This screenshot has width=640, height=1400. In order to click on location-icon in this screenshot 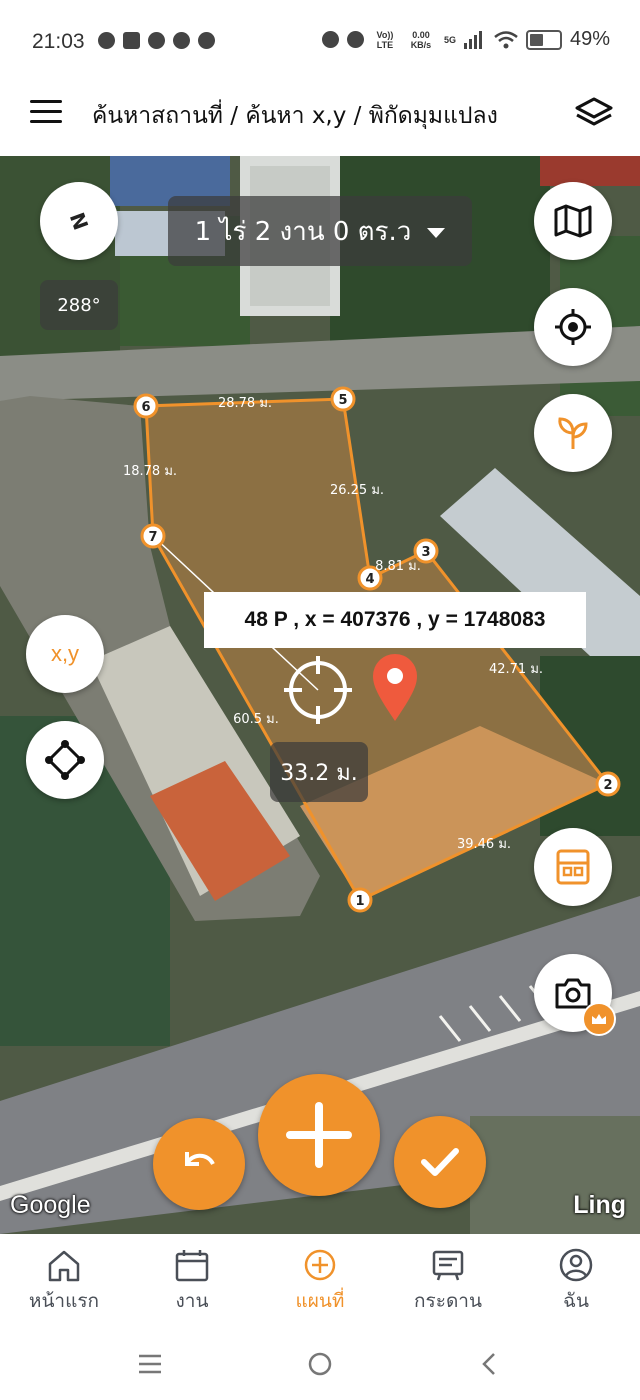, I will do `click(355, 39)`.